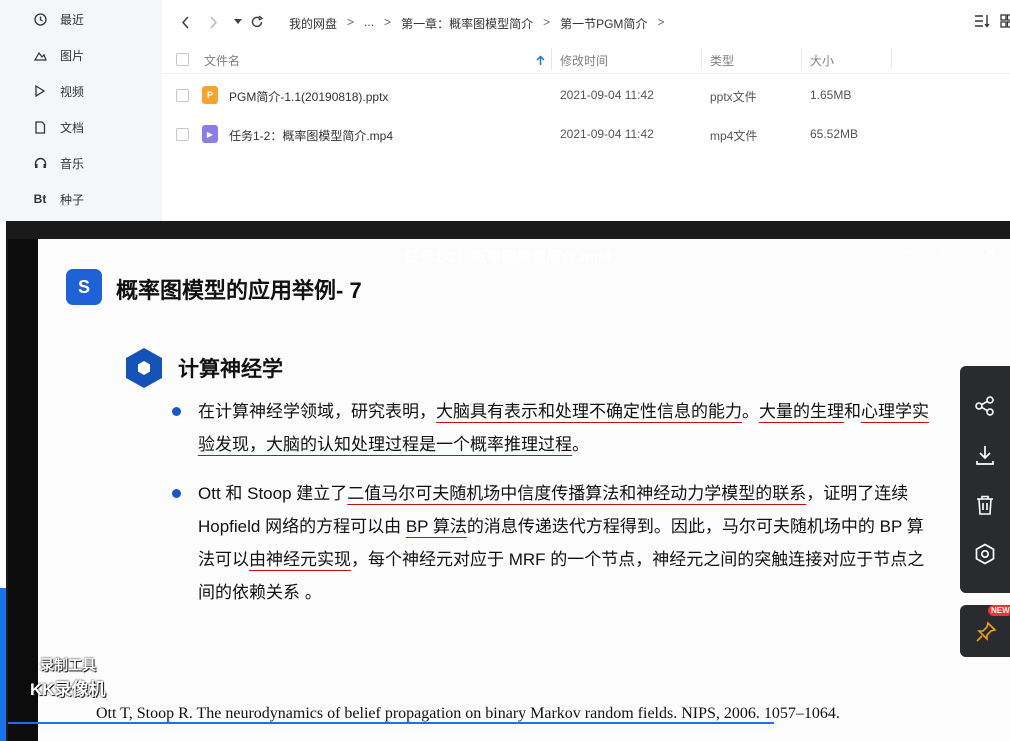 This screenshot has height=741, width=1010. What do you see at coordinates (239, 290) in the screenshot?
I see `slide-title: 概率图模型的应用举例- 7` at bounding box center [239, 290].